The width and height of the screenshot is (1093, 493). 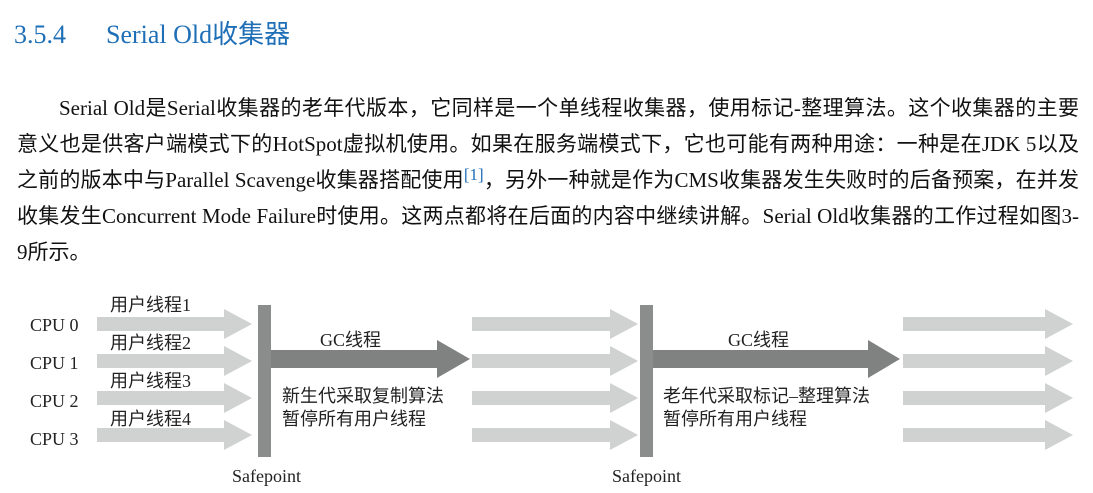 I want to click on user-thread-arrows-after-gc2, so click(x=988, y=379).